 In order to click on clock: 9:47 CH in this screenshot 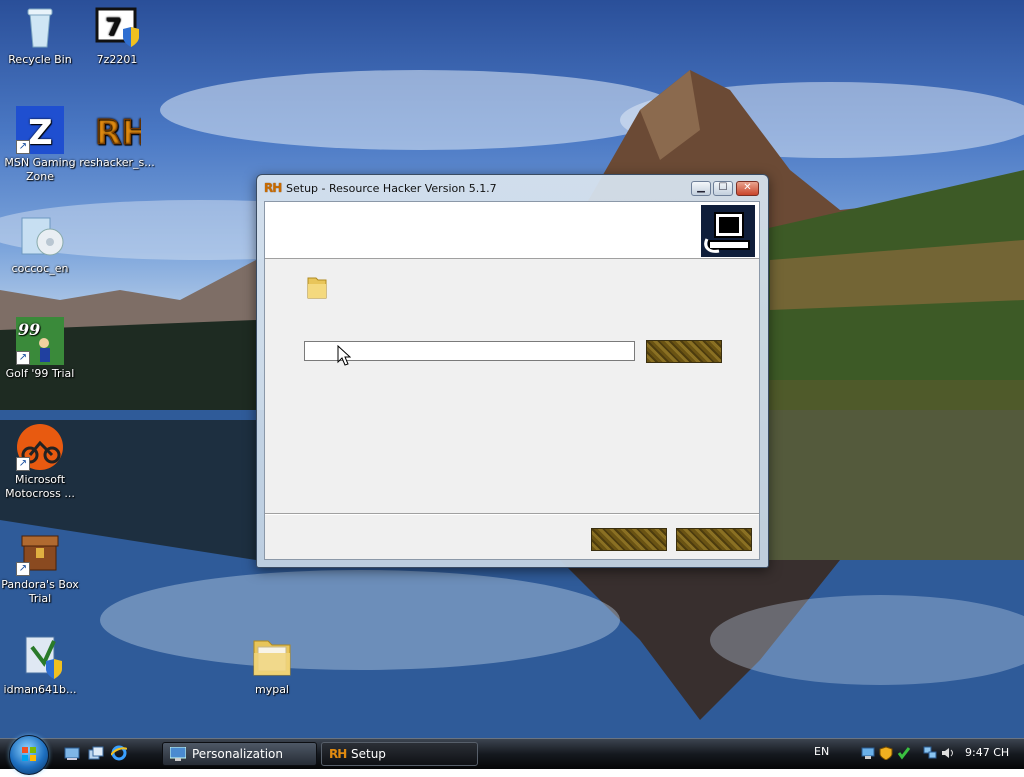, I will do `click(987, 752)`.